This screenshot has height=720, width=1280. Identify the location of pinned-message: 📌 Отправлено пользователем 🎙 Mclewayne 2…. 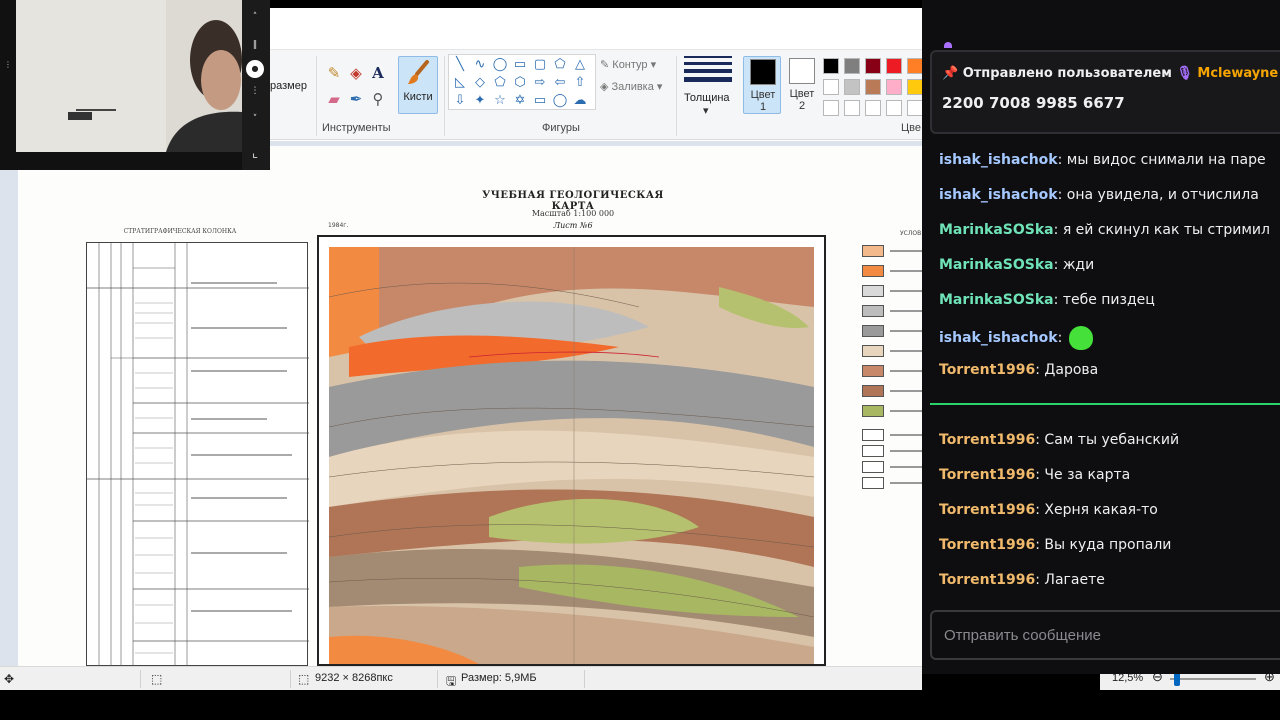
(1105, 92).